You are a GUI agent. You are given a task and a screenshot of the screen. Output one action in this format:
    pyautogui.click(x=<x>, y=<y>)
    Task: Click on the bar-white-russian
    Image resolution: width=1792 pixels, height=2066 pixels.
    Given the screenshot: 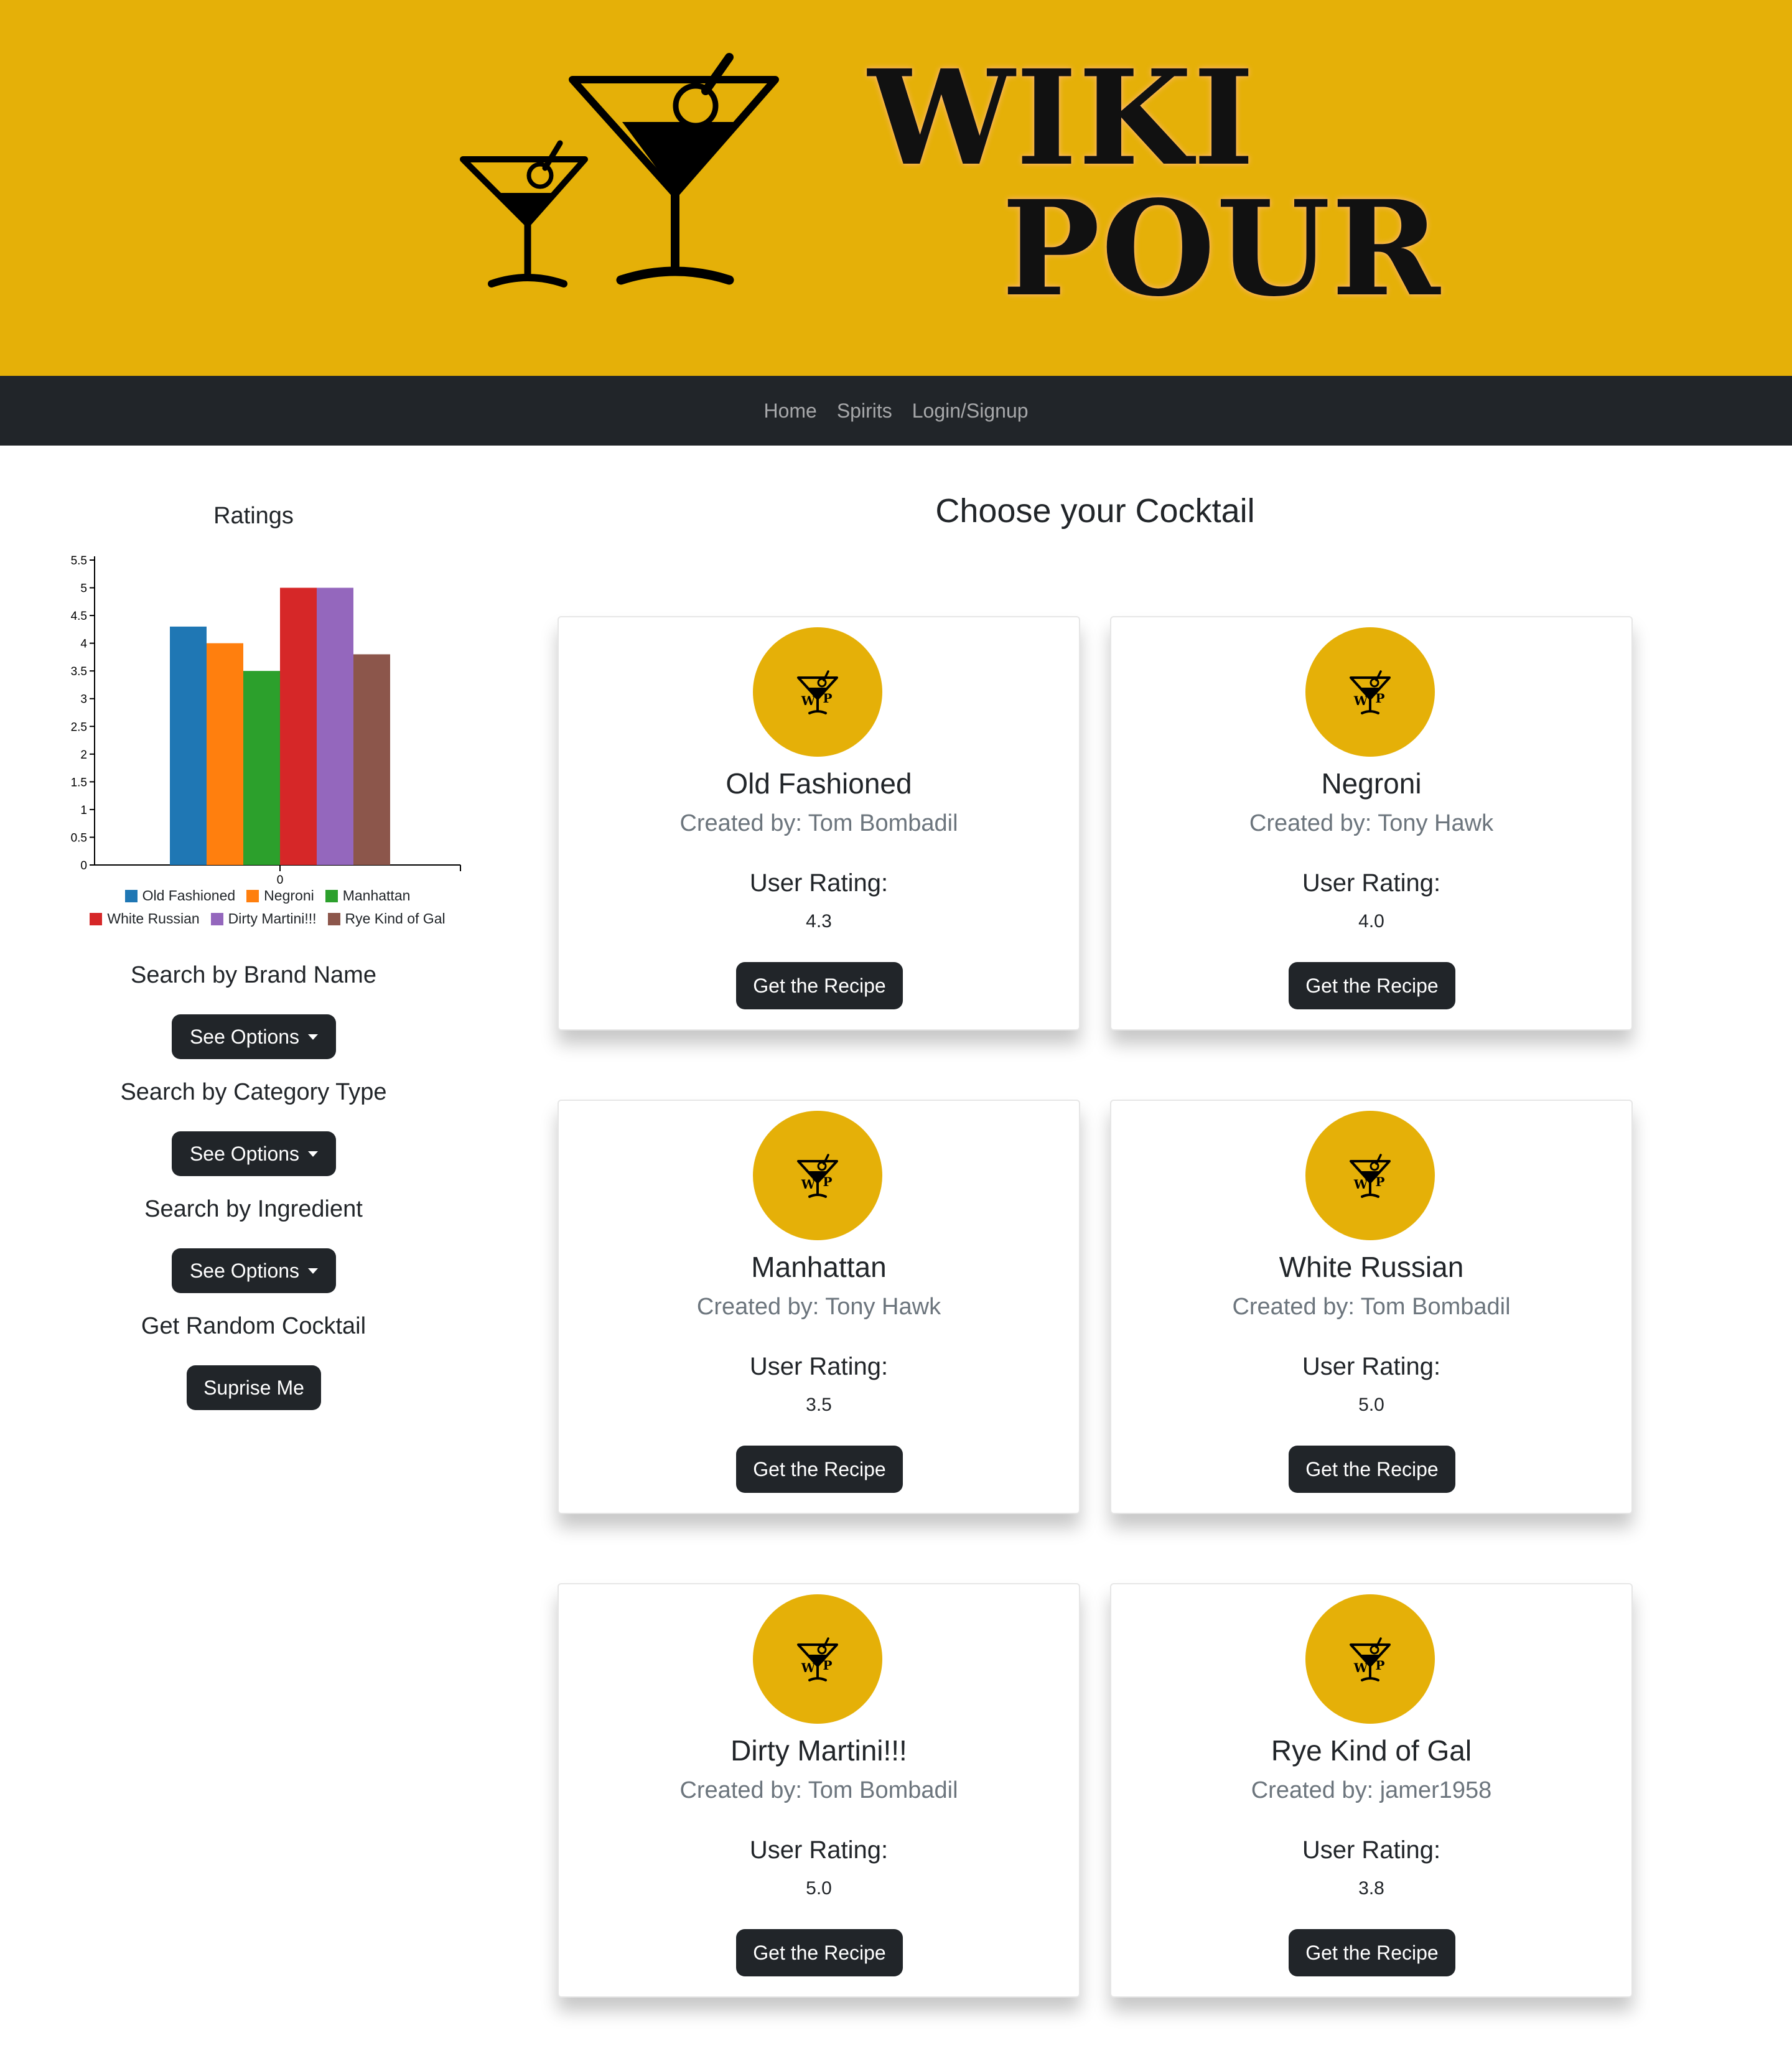 What is the action you would take?
    pyautogui.click(x=298, y=726)
    